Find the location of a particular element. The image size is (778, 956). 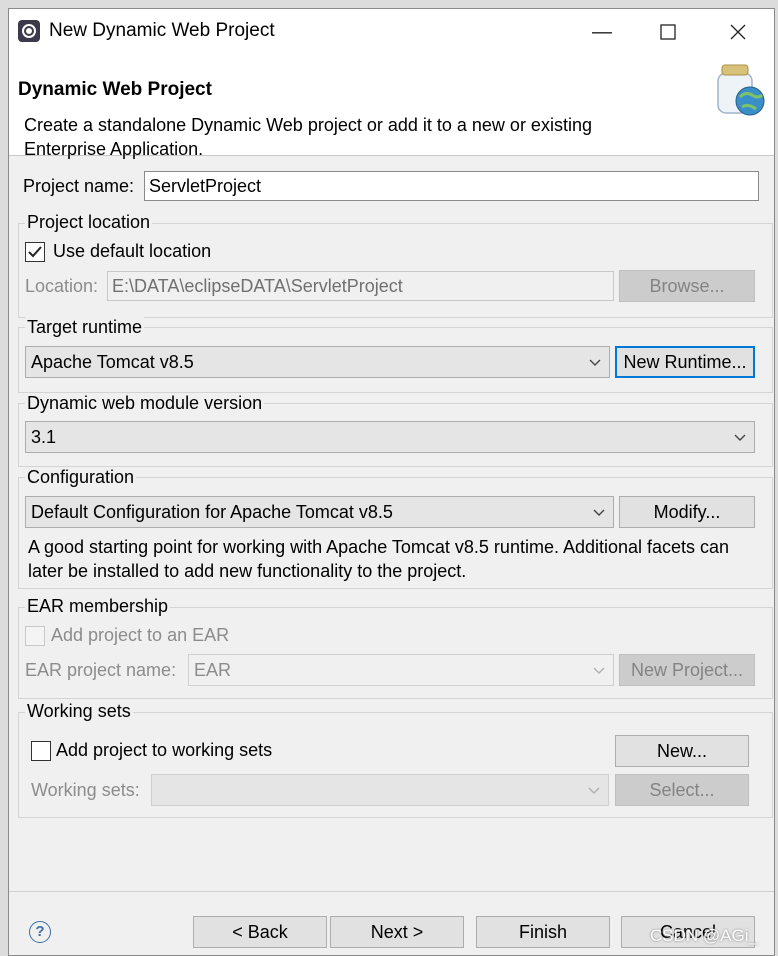

ear-membership-title: EAR membership is located at coordinates (98, 606).